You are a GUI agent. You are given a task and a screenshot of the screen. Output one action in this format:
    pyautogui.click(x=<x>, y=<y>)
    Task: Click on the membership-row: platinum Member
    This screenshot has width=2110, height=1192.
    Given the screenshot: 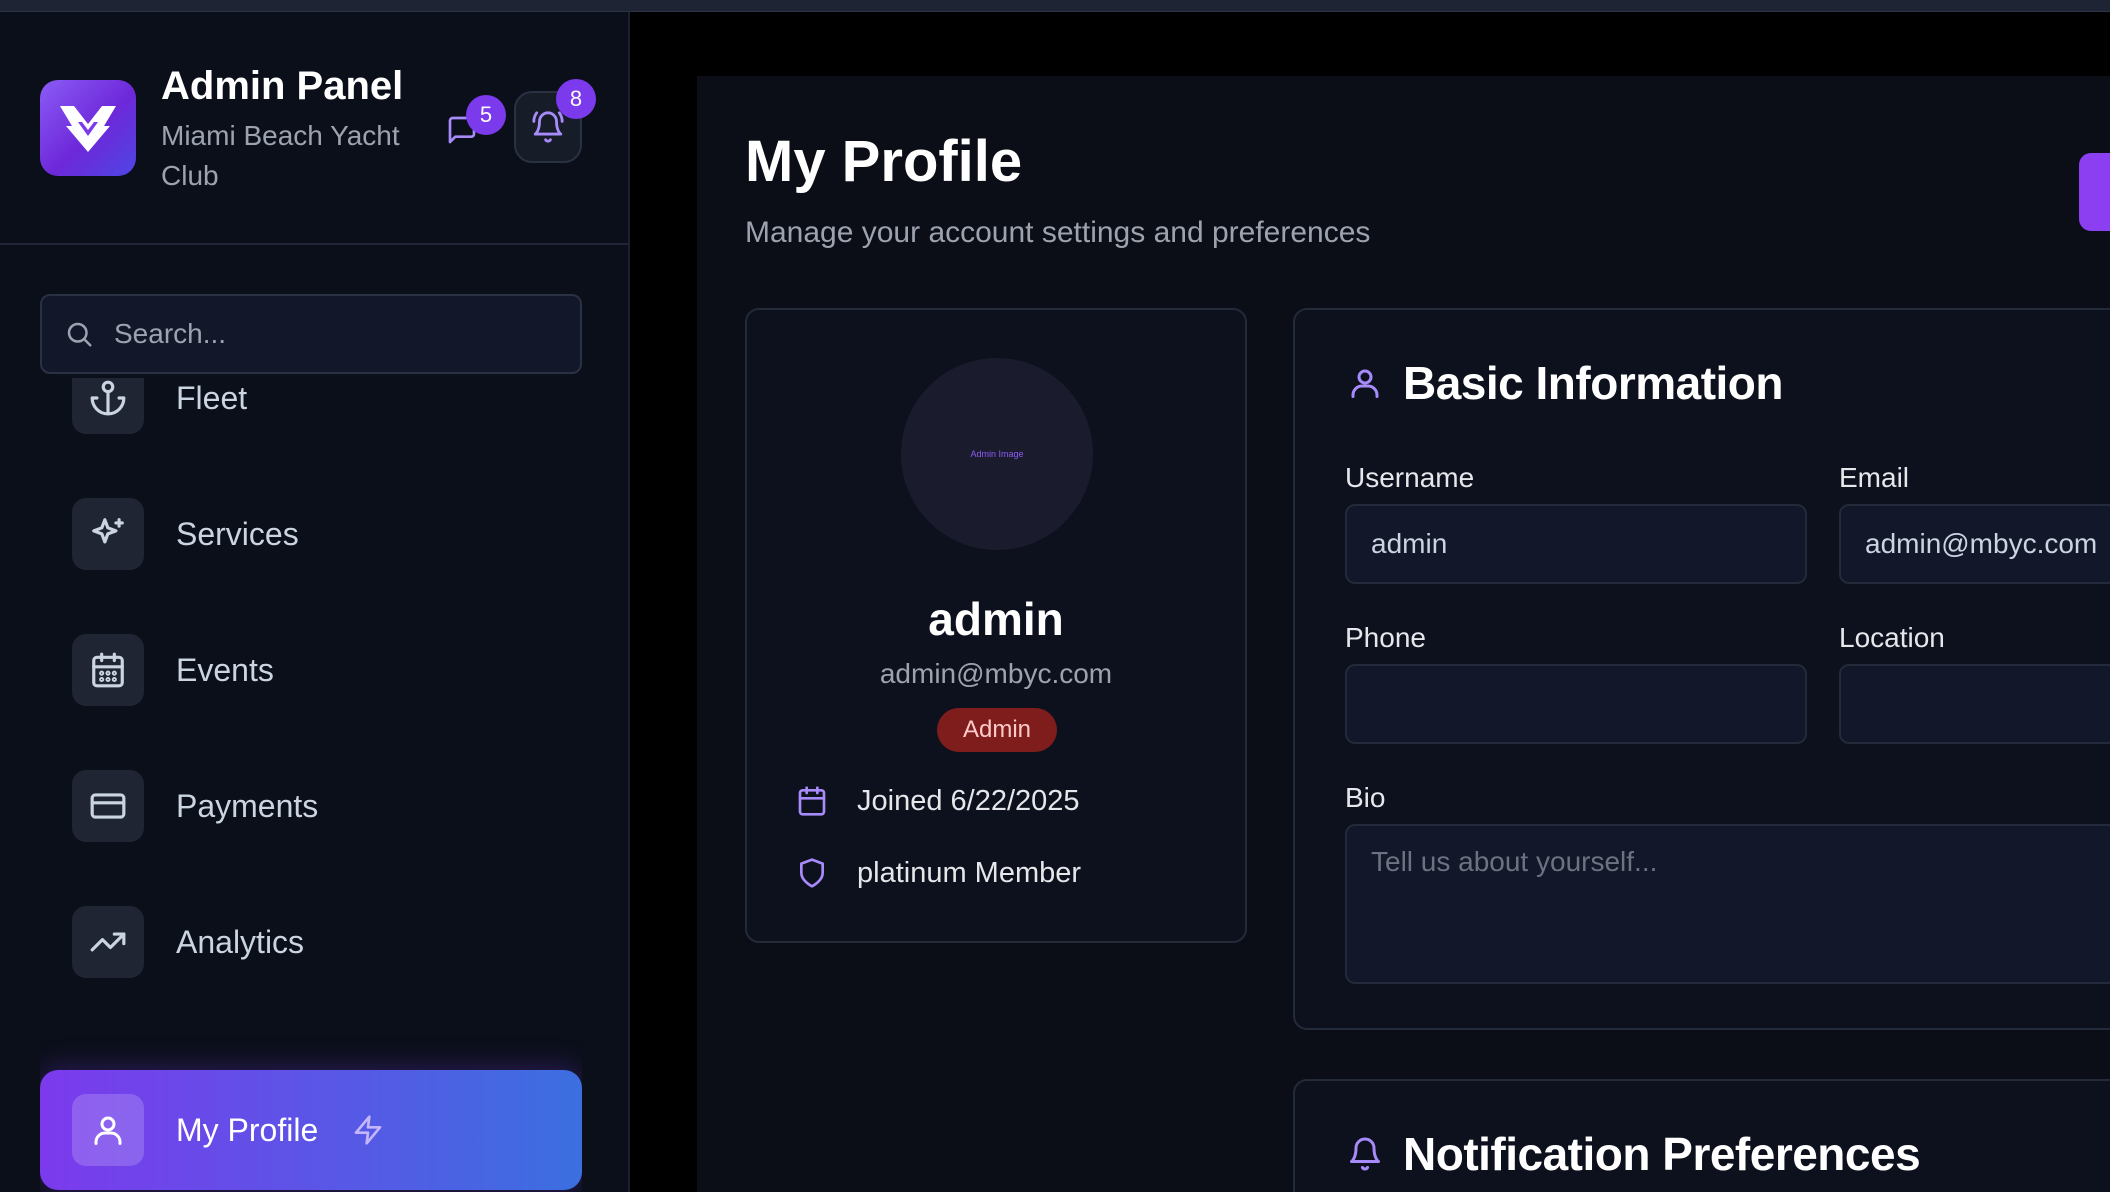 What is the action you would take?
    pyautogui.click(x=938, y=873)
    